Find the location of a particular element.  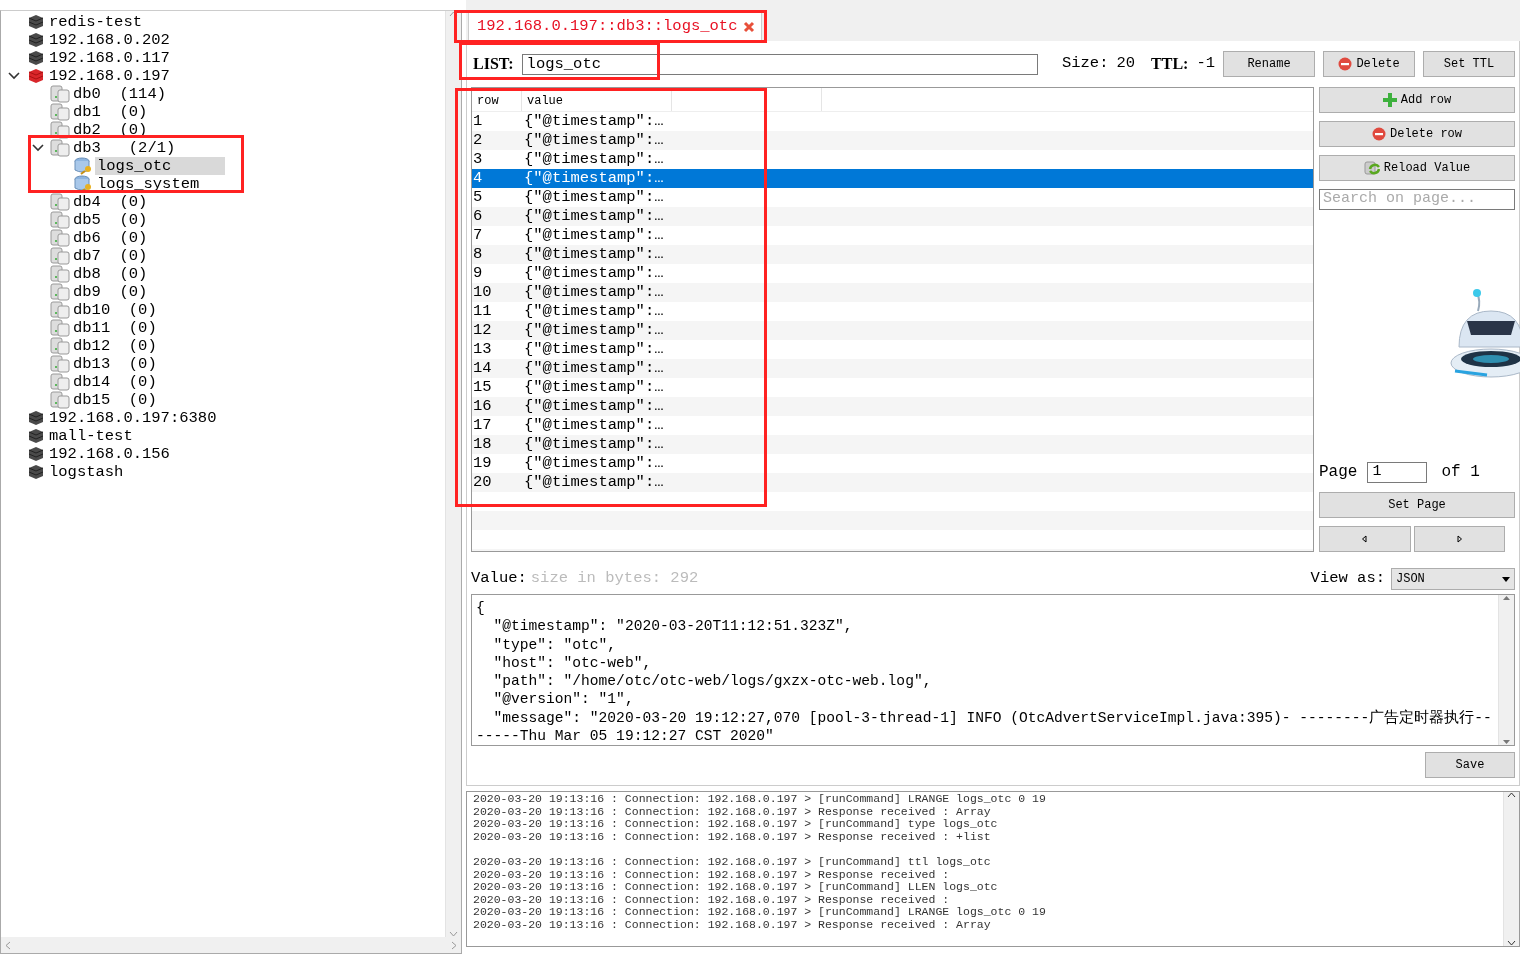

value-size: size in bytes: 292 is located at coordinates (614, 579).